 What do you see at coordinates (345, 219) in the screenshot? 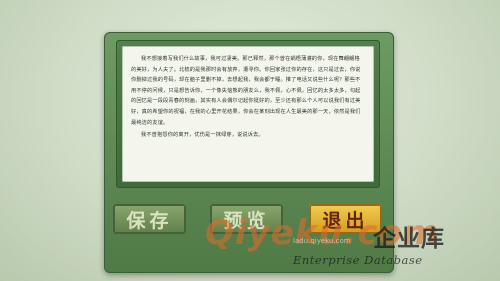
I see `exit-button: 退出` at bounding box center [345, 219].